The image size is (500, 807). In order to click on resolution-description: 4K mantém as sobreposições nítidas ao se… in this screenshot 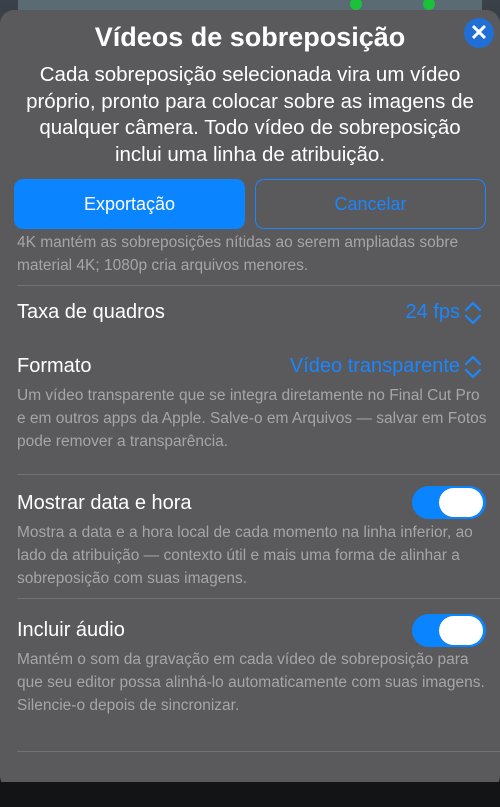, I will do `click(238, 254)`.